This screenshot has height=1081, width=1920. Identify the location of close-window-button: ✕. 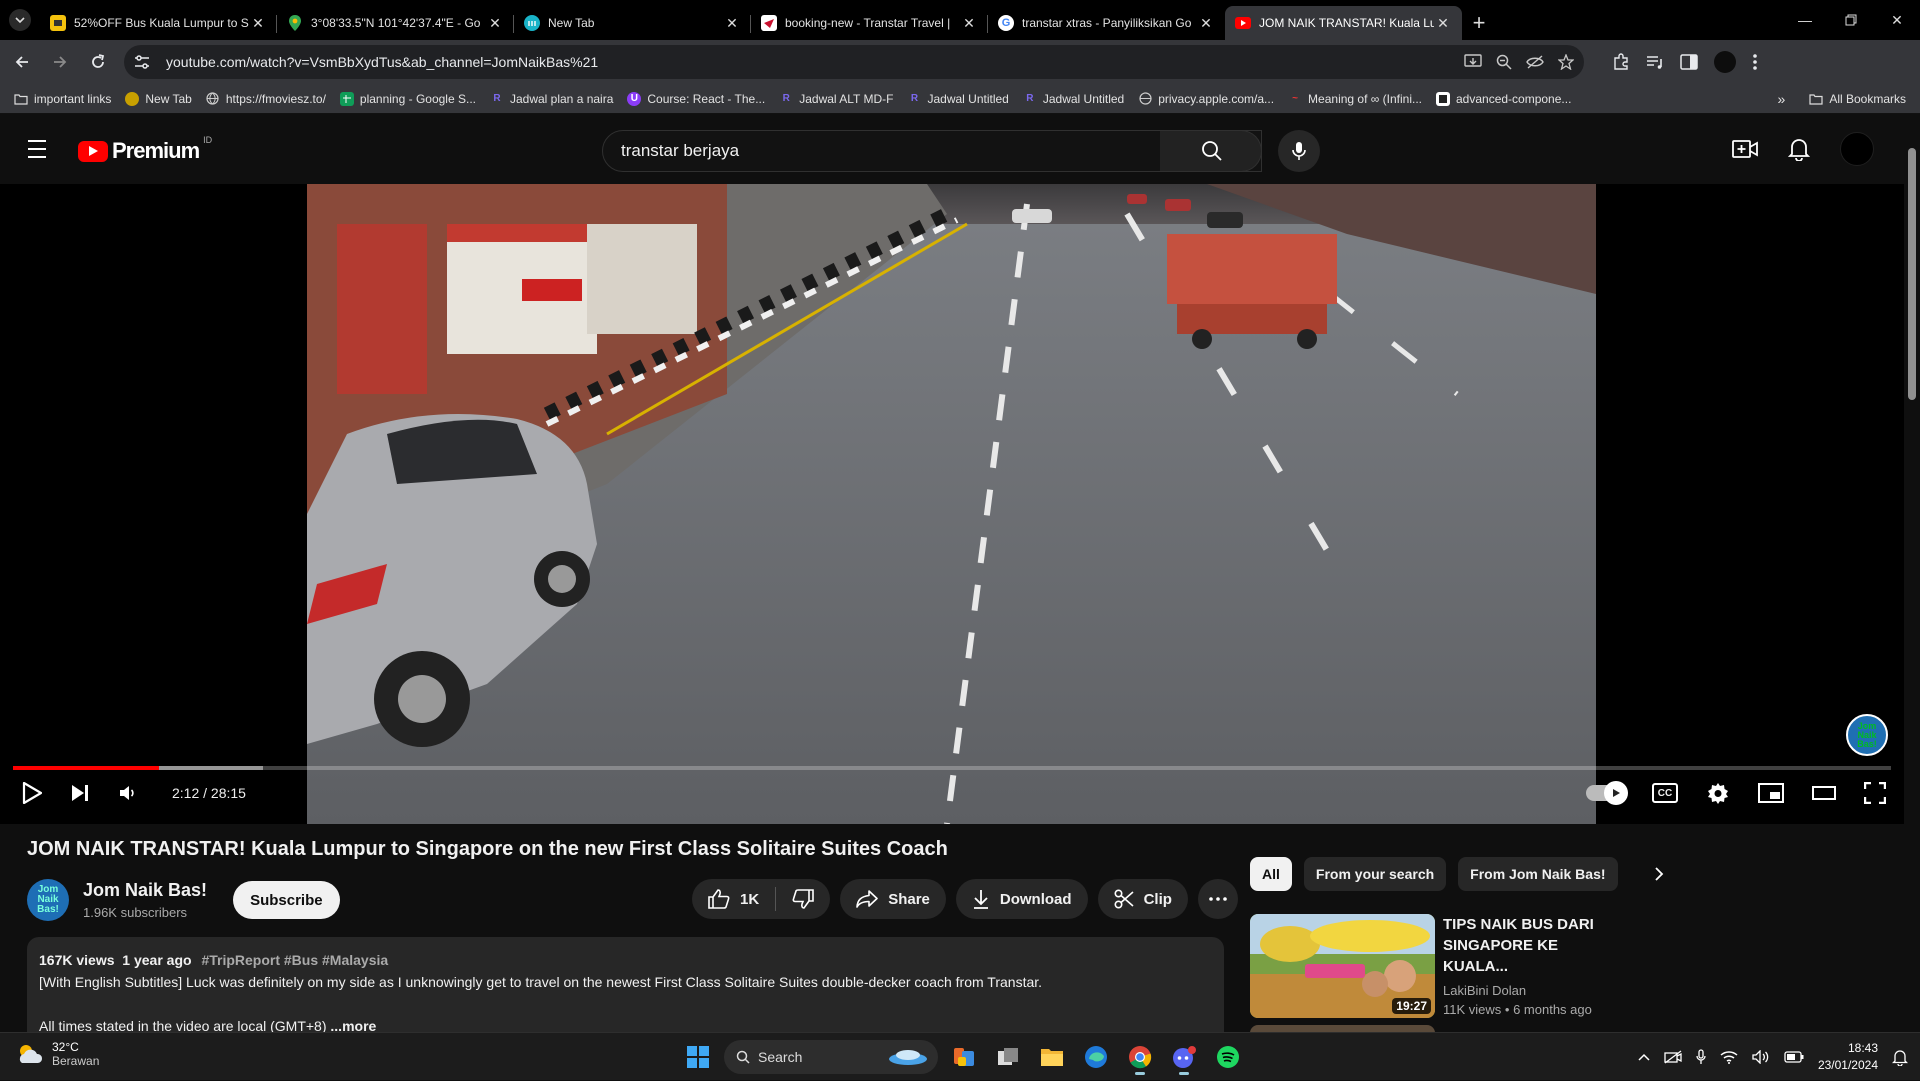
(1897, 20).